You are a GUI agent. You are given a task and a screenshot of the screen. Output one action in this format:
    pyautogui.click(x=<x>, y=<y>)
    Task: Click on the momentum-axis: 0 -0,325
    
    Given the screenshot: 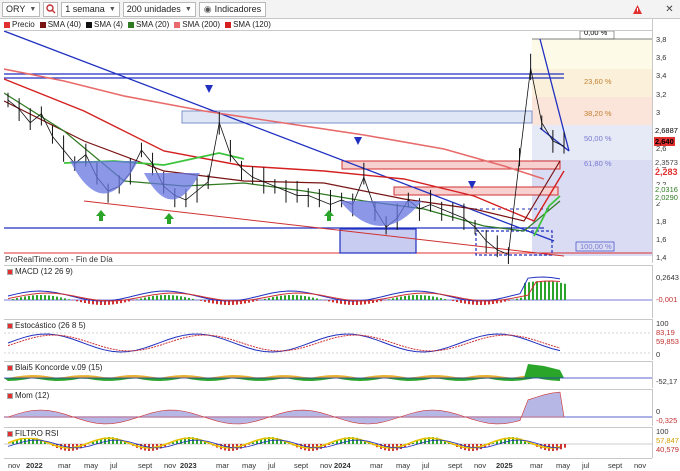 What is the action you would take?
    pyautogui.click(x=666, y=407)
    